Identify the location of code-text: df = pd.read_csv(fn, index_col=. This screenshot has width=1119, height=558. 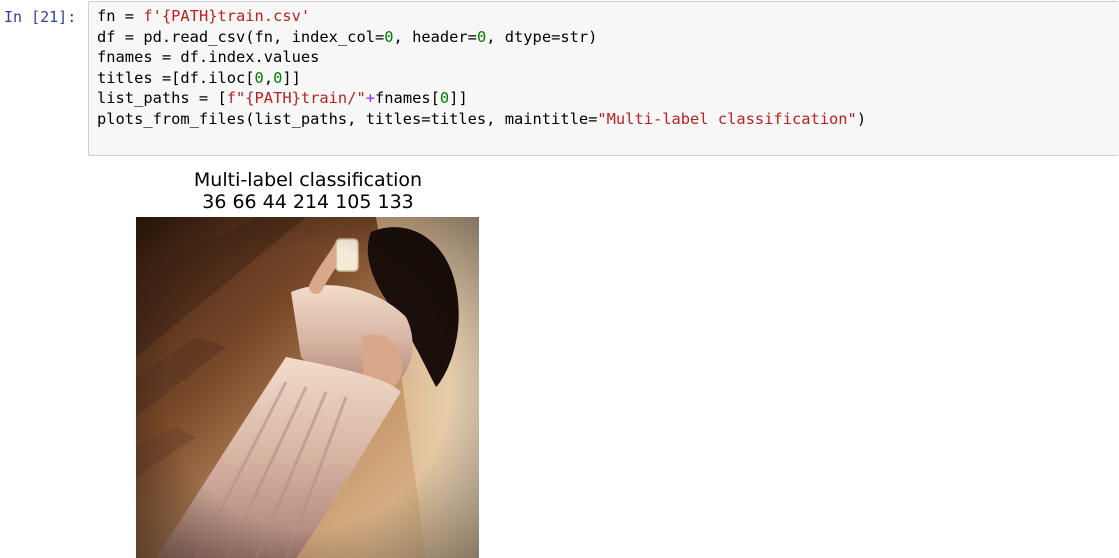
(241, 36).